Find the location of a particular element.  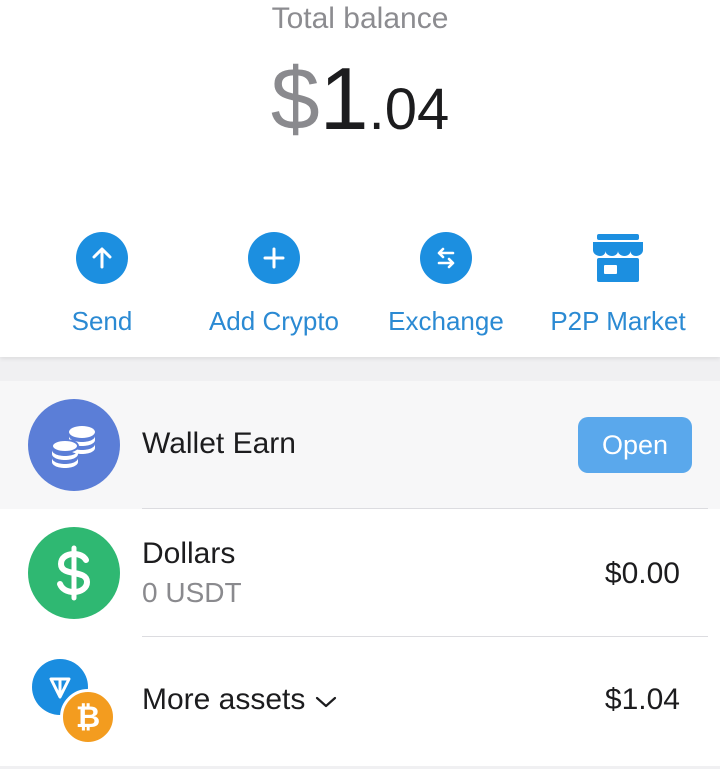

open-button: Open is located at coordinates (635, 445).